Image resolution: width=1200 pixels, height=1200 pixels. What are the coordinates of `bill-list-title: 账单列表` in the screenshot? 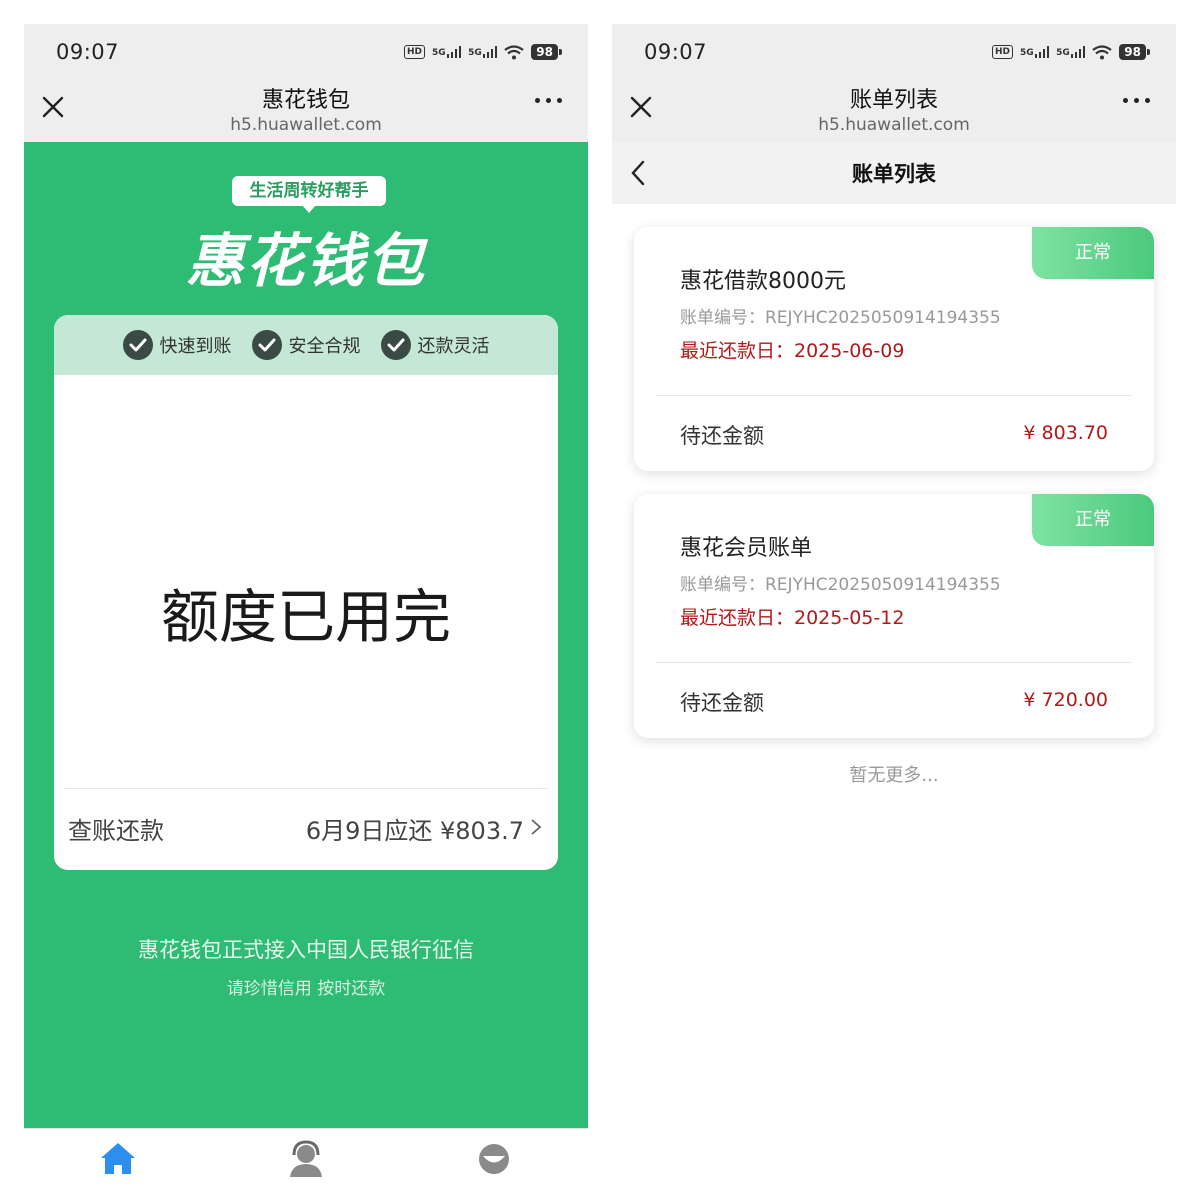 It's located at (894, 174).